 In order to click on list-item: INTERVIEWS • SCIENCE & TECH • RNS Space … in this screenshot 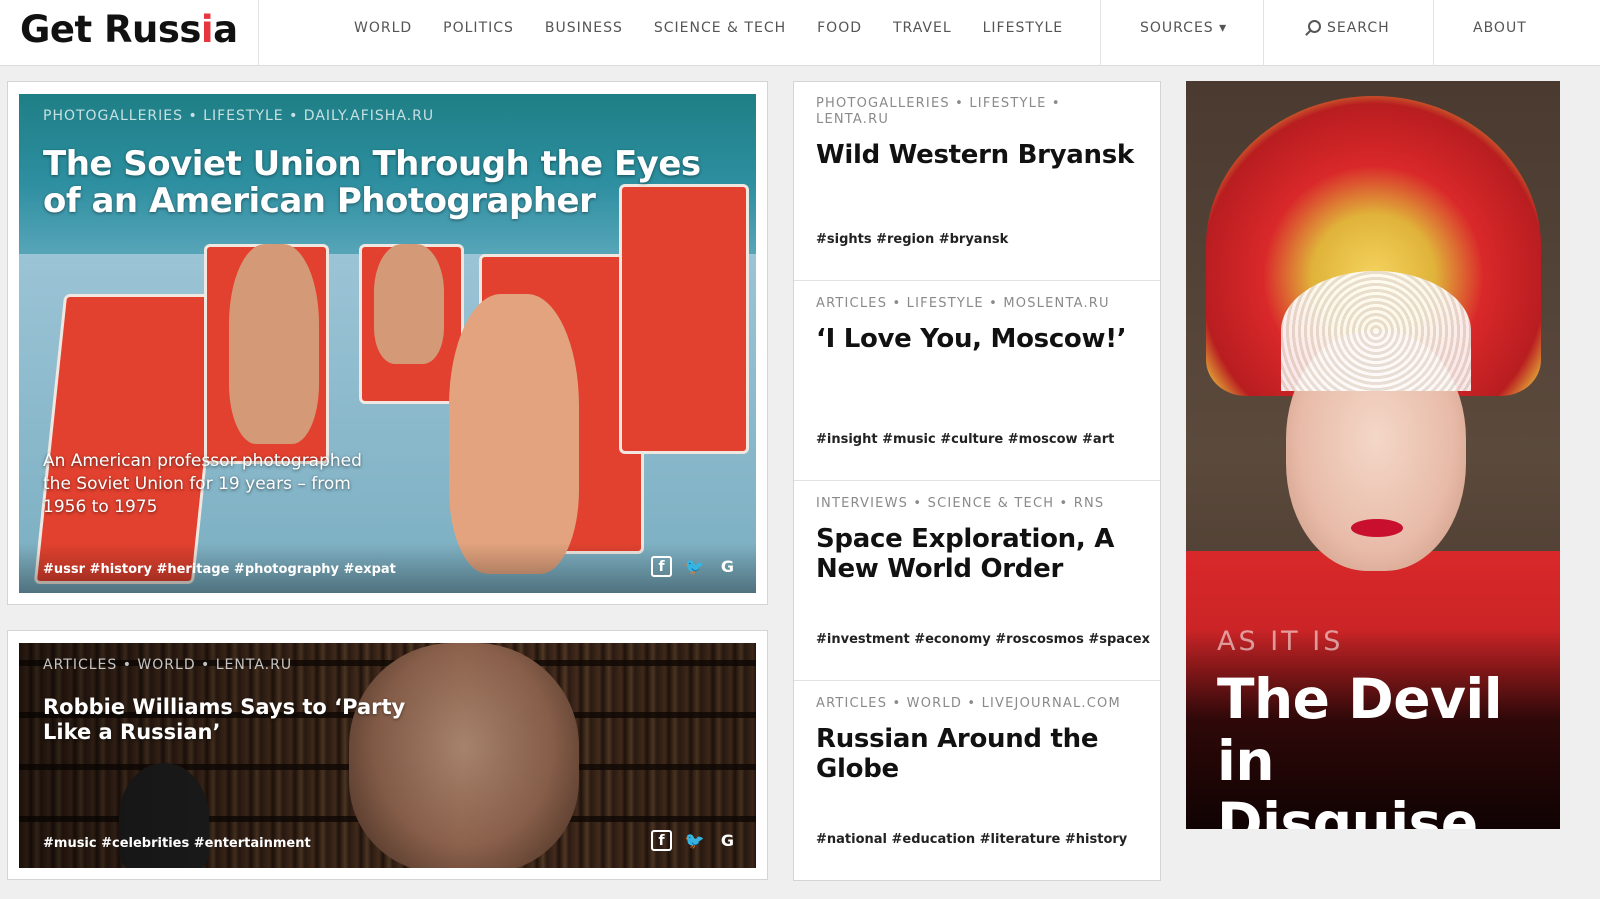, I will do `click(977, 581)`.